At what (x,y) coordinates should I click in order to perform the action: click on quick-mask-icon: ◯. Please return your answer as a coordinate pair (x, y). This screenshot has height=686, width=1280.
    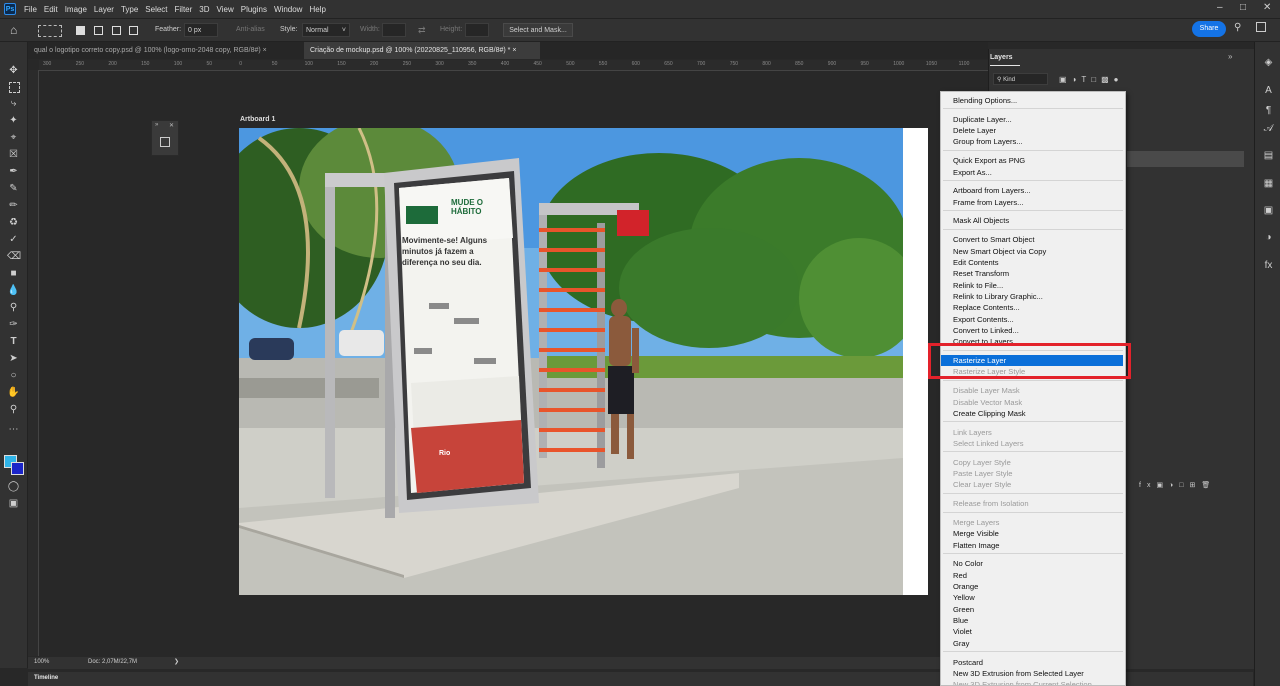
    Looking at the image, I should click on (13, 486).